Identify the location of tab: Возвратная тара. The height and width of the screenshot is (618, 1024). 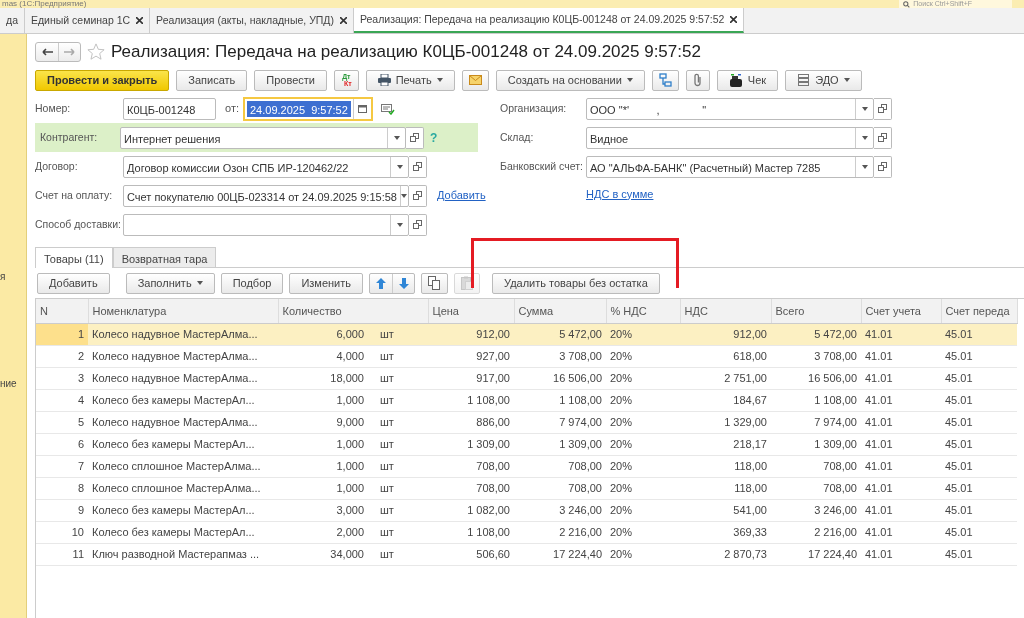
(164, 257).